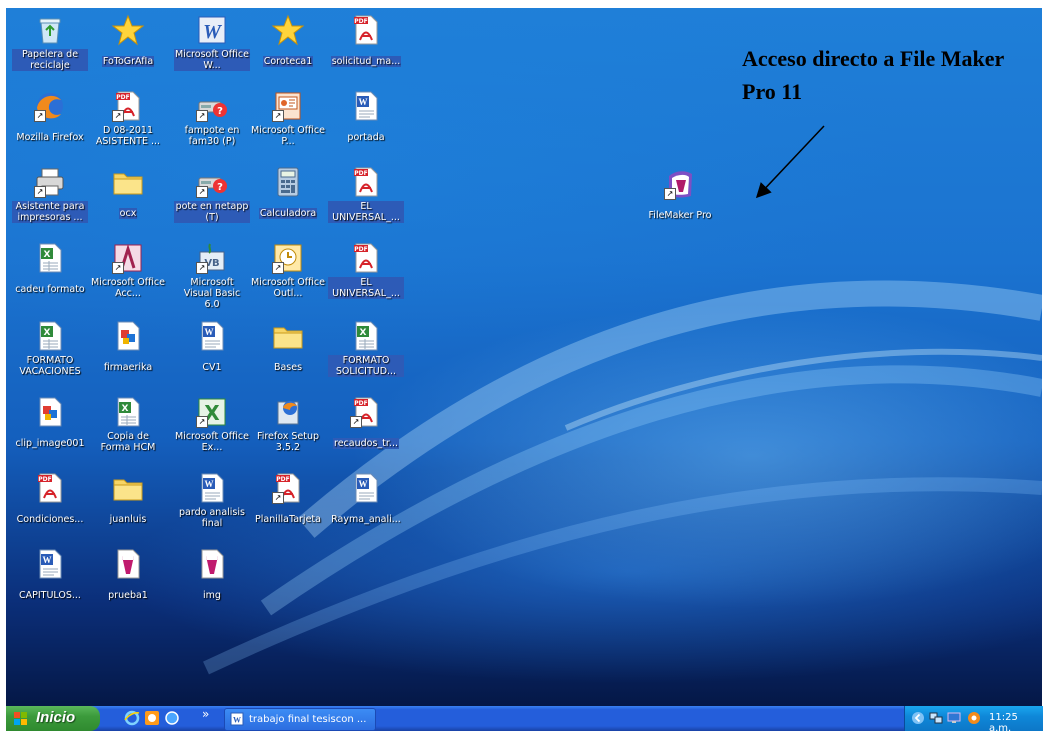  Describe the element at coordinates (936, 718) in the screenshot. I see `network-icon` at that location.